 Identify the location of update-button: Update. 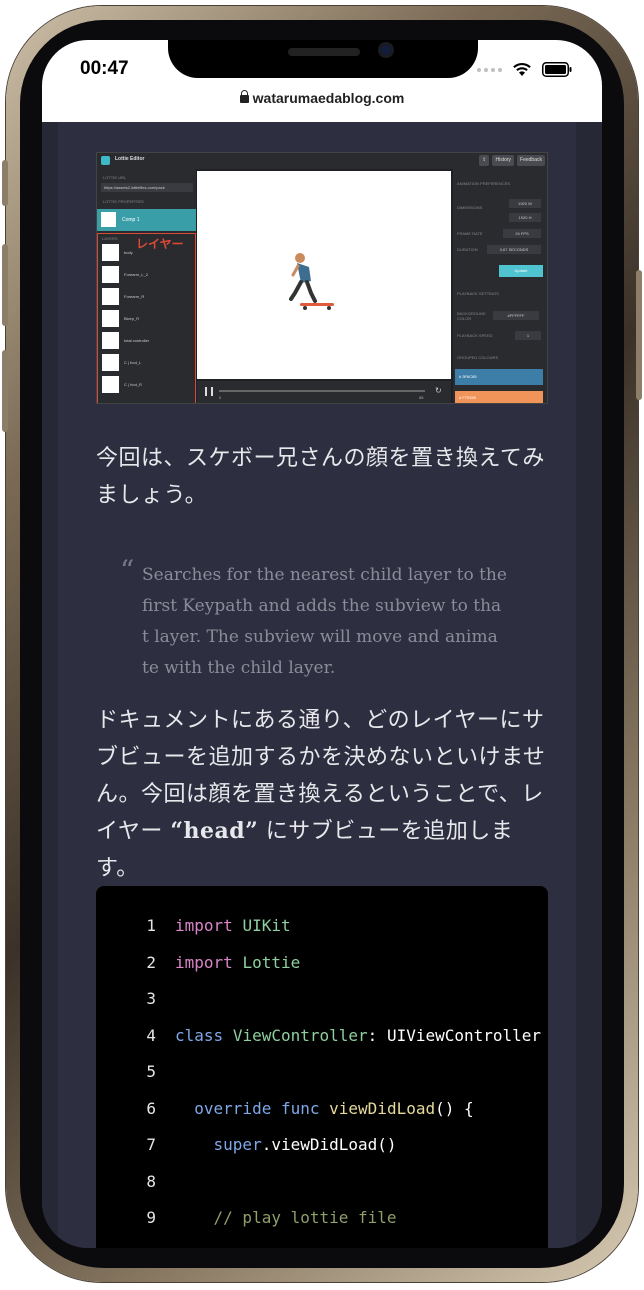
(521, 271).